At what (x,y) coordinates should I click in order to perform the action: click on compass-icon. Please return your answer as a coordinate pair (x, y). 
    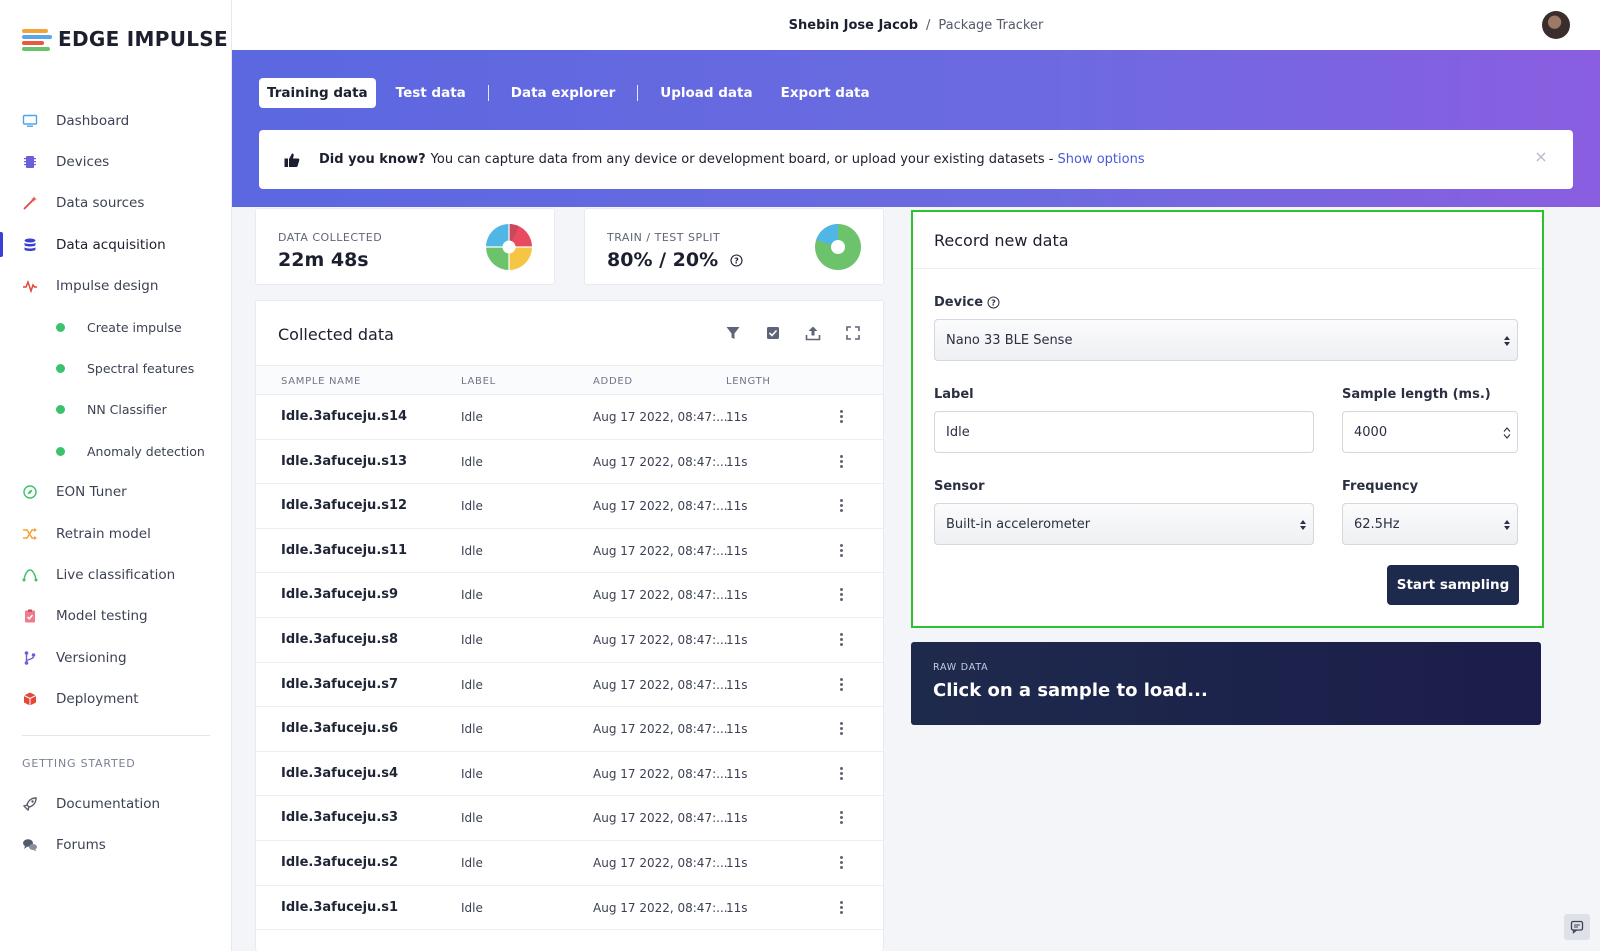
    Looking at the image, I should click on (30, 492).